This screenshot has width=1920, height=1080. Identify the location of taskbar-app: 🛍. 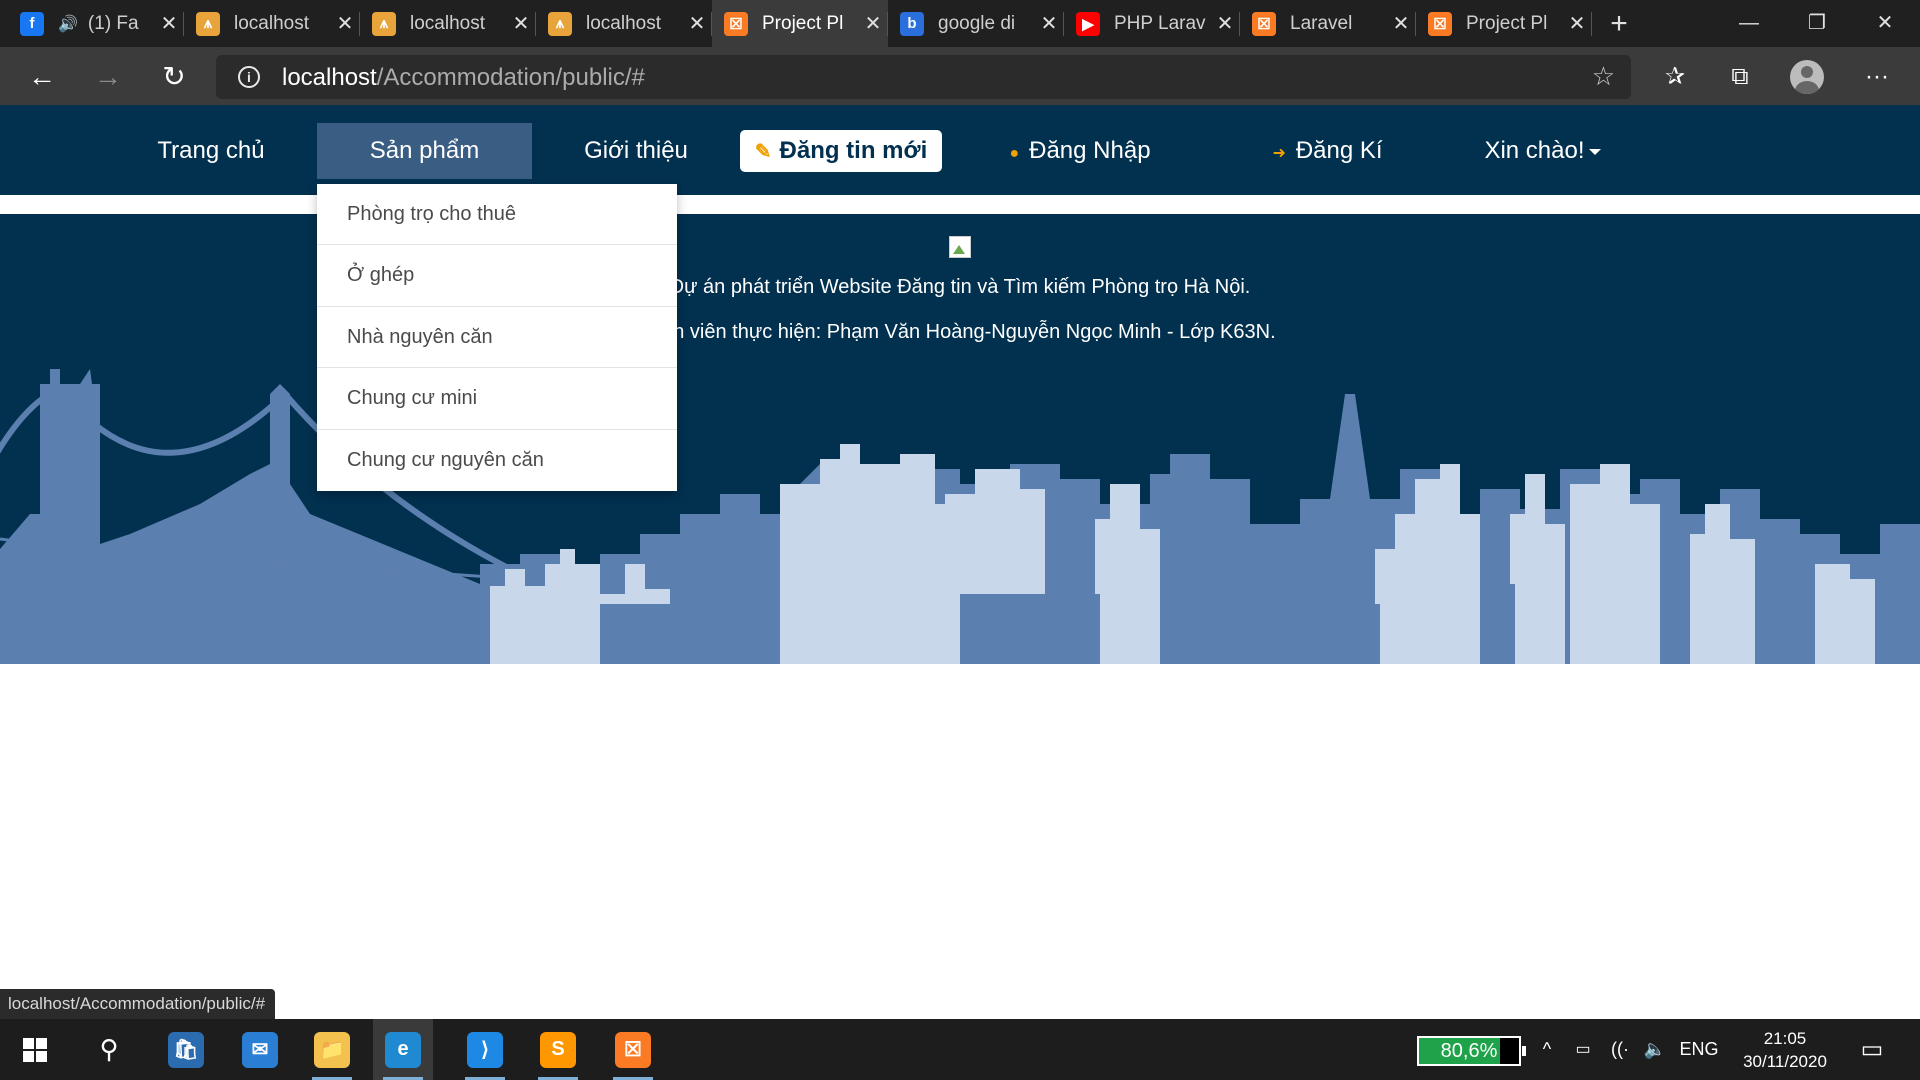
(186, 1049).